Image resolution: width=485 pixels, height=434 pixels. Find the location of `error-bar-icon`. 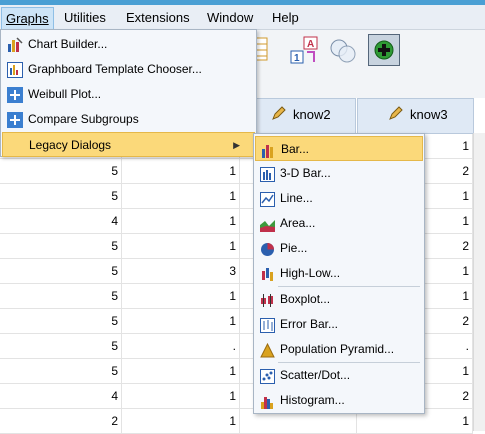

error-bar-icon is located at coordinates (267, 325).